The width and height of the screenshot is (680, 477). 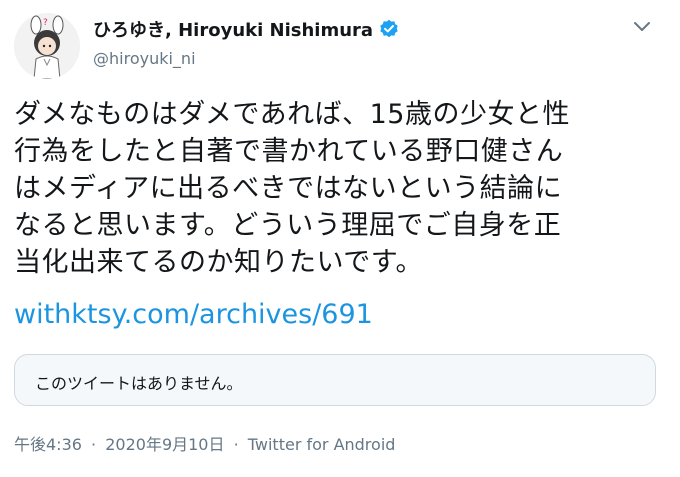 I want to click on tweet-text-line: なると思います。どういう理屈でご自身を正, so click(x=288, y=225).